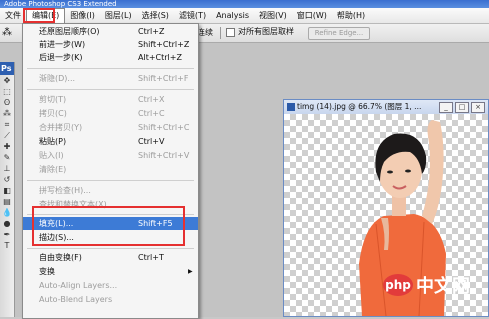 The width and height of the screenshot is (489, 319). Describe the element at coordinates (190, 271) in the screenshot. I see `submenu-arrow-icon: ▶` at that location.